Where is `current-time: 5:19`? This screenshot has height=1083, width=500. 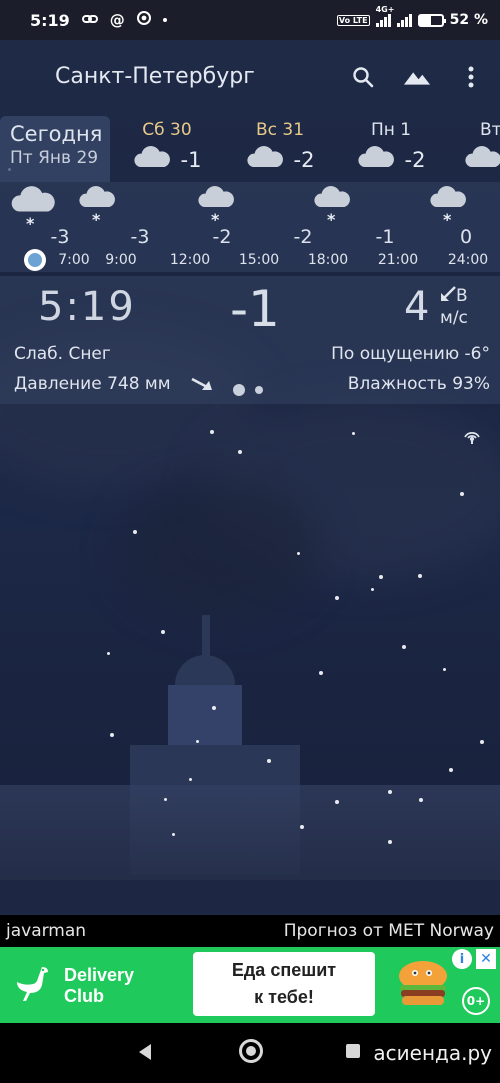 current-time: 5:19 is located at coordinates (87, 307).